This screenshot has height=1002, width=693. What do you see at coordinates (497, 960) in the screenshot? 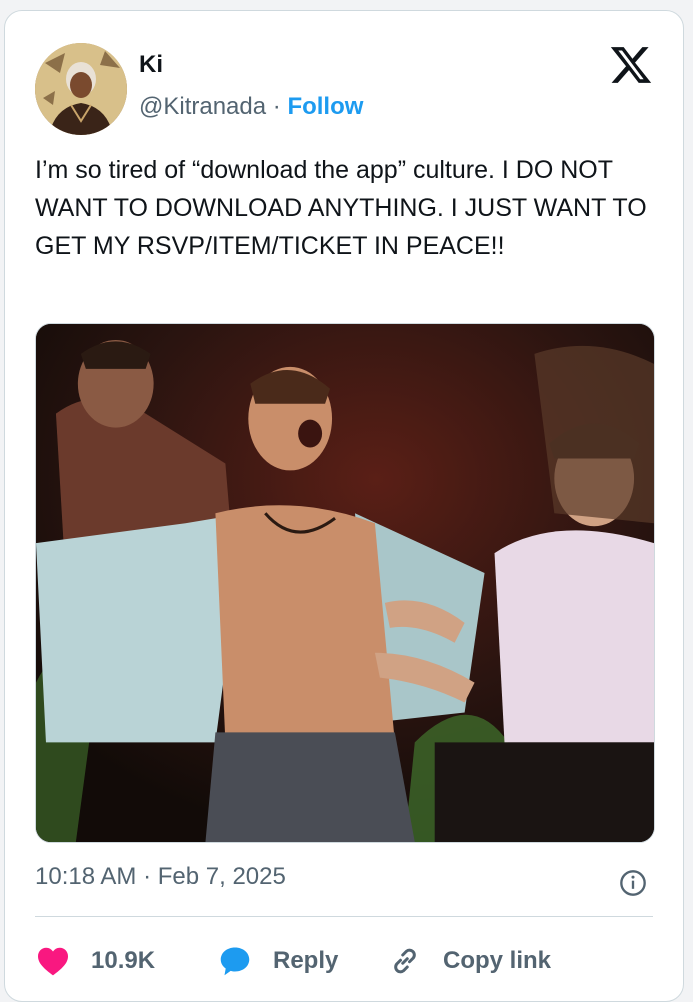
I see `copy-link-label: Copy link` at bounding box center [497, 960].